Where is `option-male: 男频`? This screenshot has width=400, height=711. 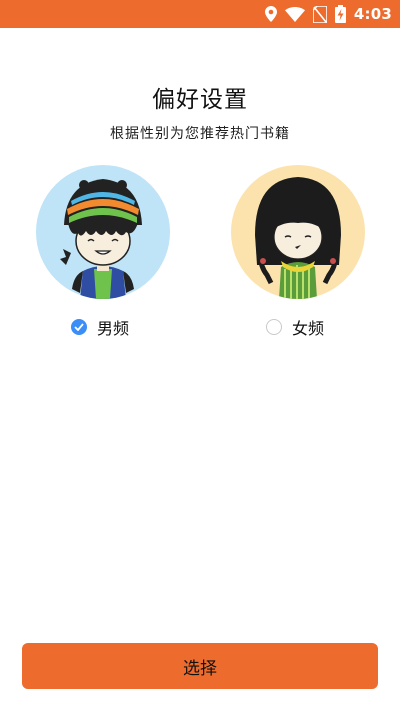 option-male: 男频 is located at coordinates (100, 327).